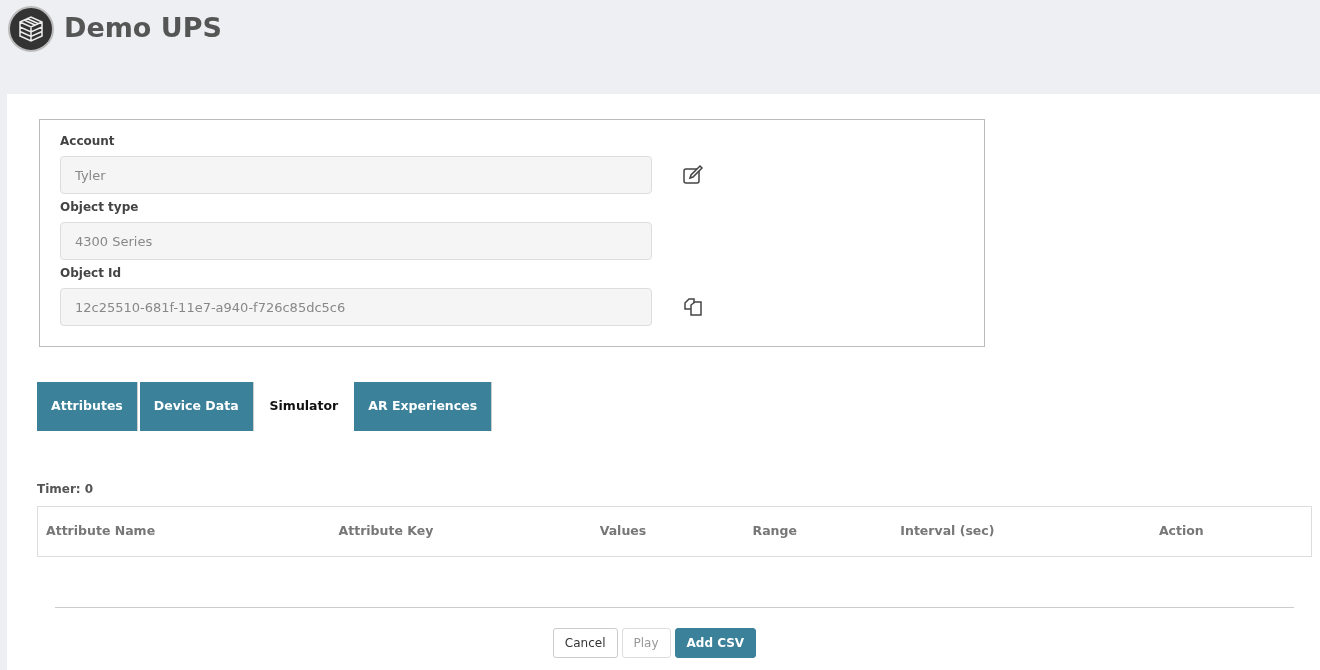 The width and height of the screenshot is (1320, 670). What do you see at coordinates (715, 642) in the screenshot?
I see `action-button: Add CSV` at bounding box center [715, 642].